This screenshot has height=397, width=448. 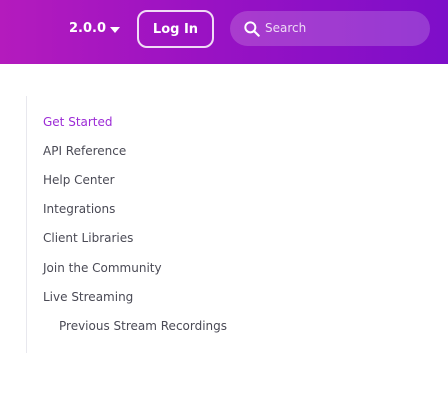 What do you see at coordinates (115, 29) in the screenshot?
I see `caret-down-icon` at bounding box center [115, 29].